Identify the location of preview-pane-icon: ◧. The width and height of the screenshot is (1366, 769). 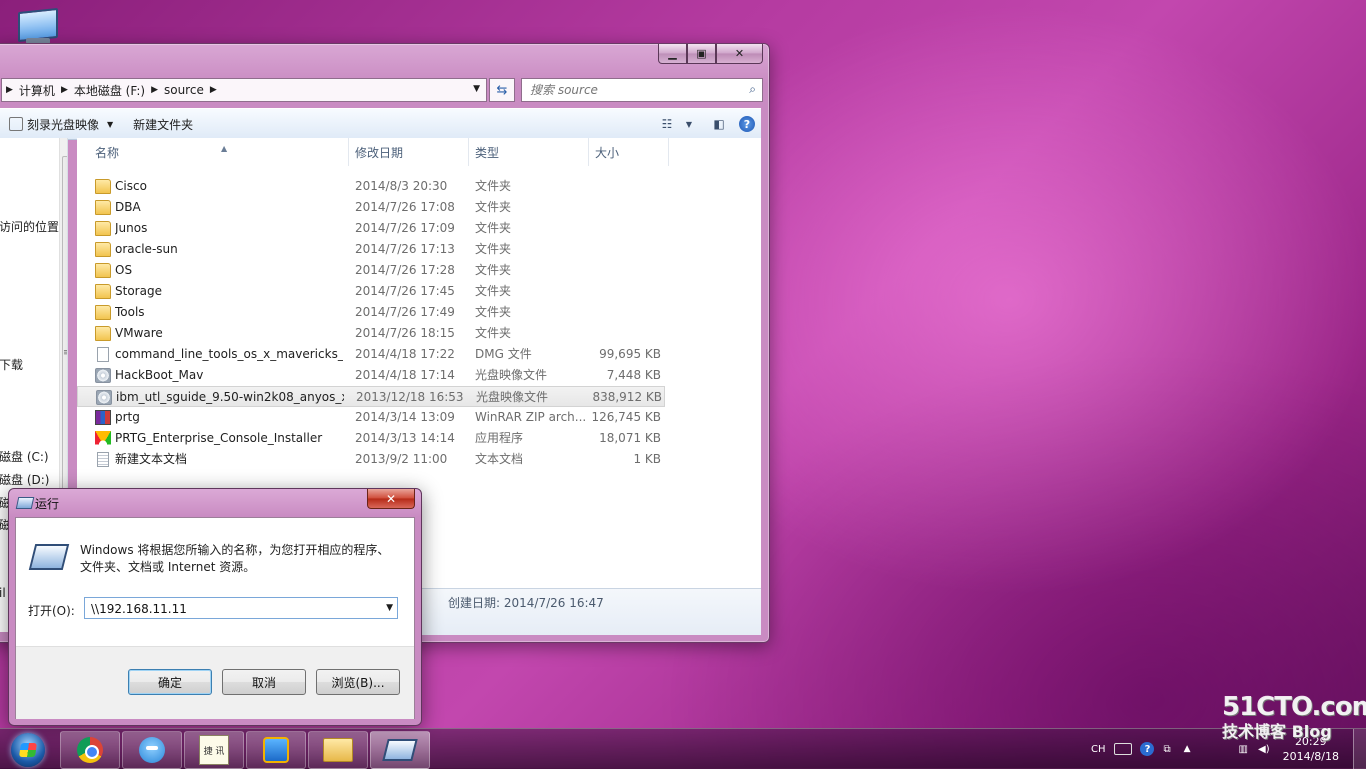
(719, 124).